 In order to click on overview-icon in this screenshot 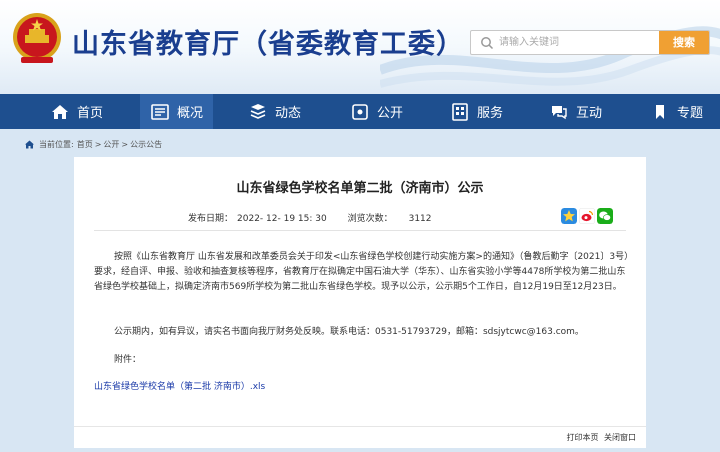, I will do `click(160, 111)`.